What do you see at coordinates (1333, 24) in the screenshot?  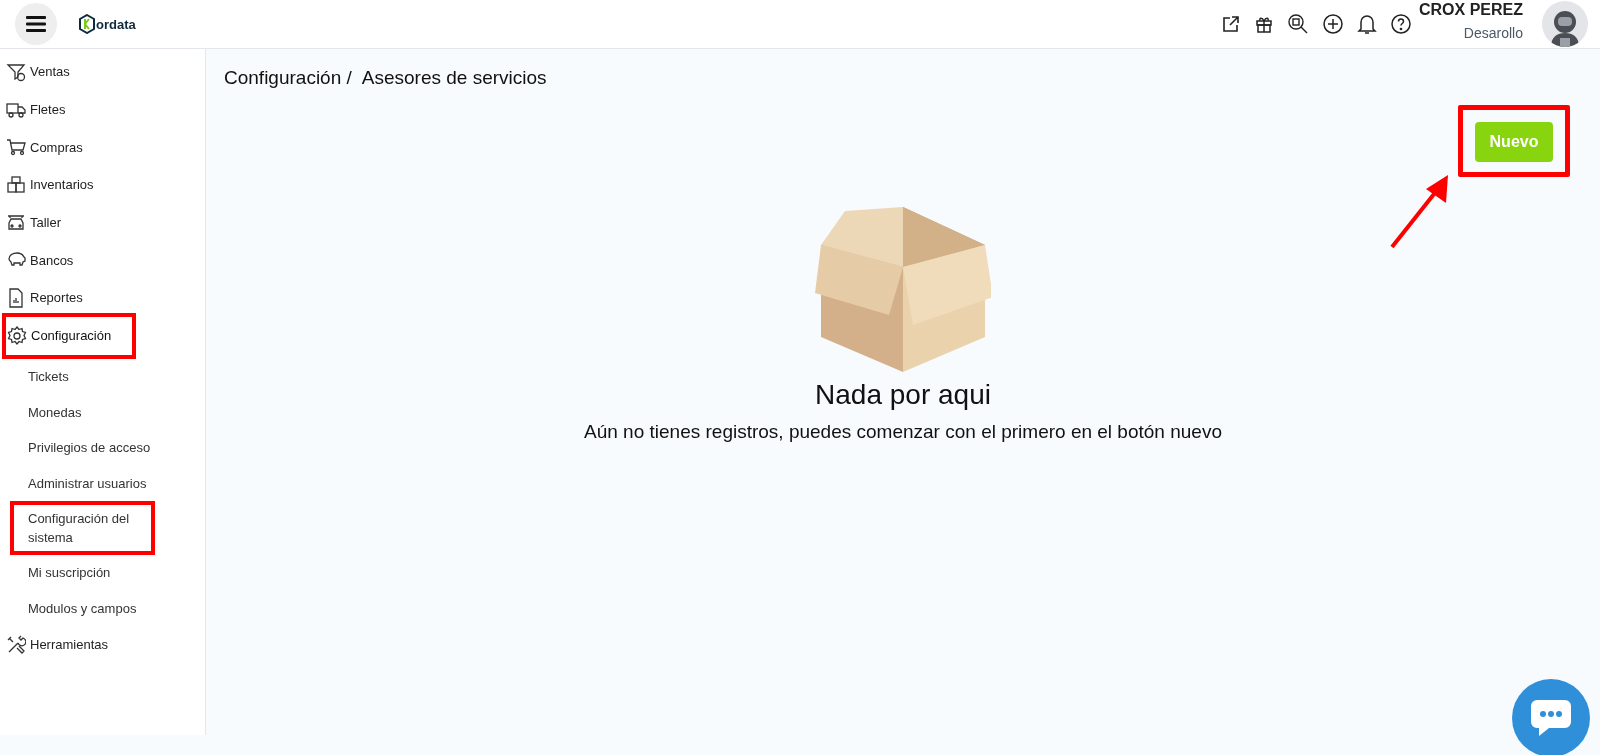 I see `add-icon` at bounding box center [1333, 24].